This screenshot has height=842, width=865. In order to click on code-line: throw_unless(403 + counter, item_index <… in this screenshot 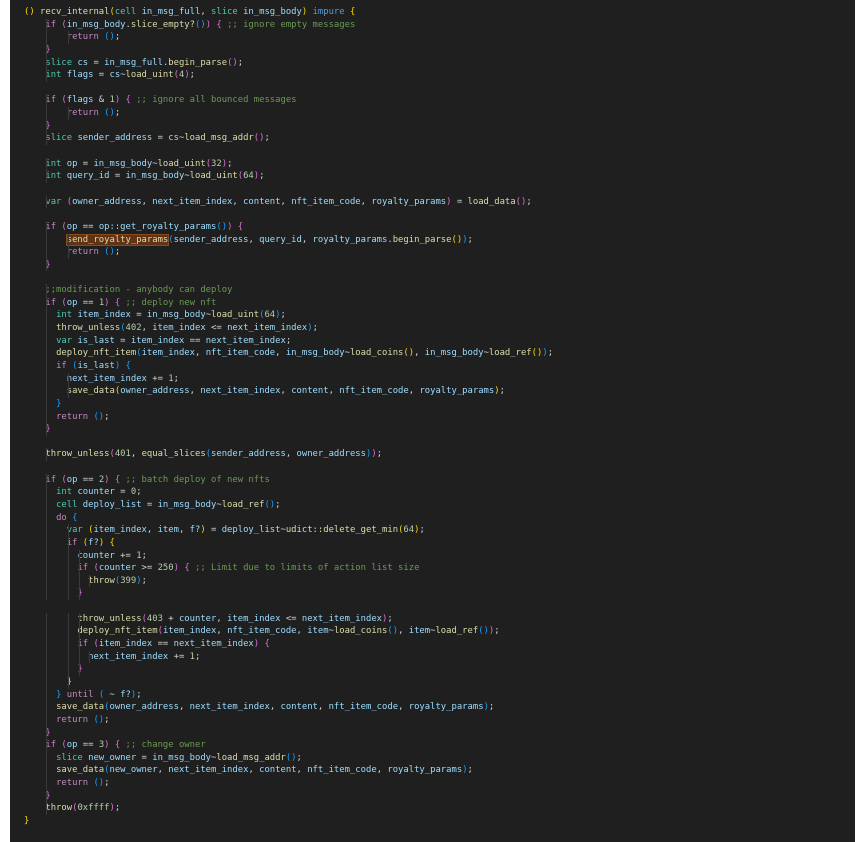, I will do `click(439, 619)`.